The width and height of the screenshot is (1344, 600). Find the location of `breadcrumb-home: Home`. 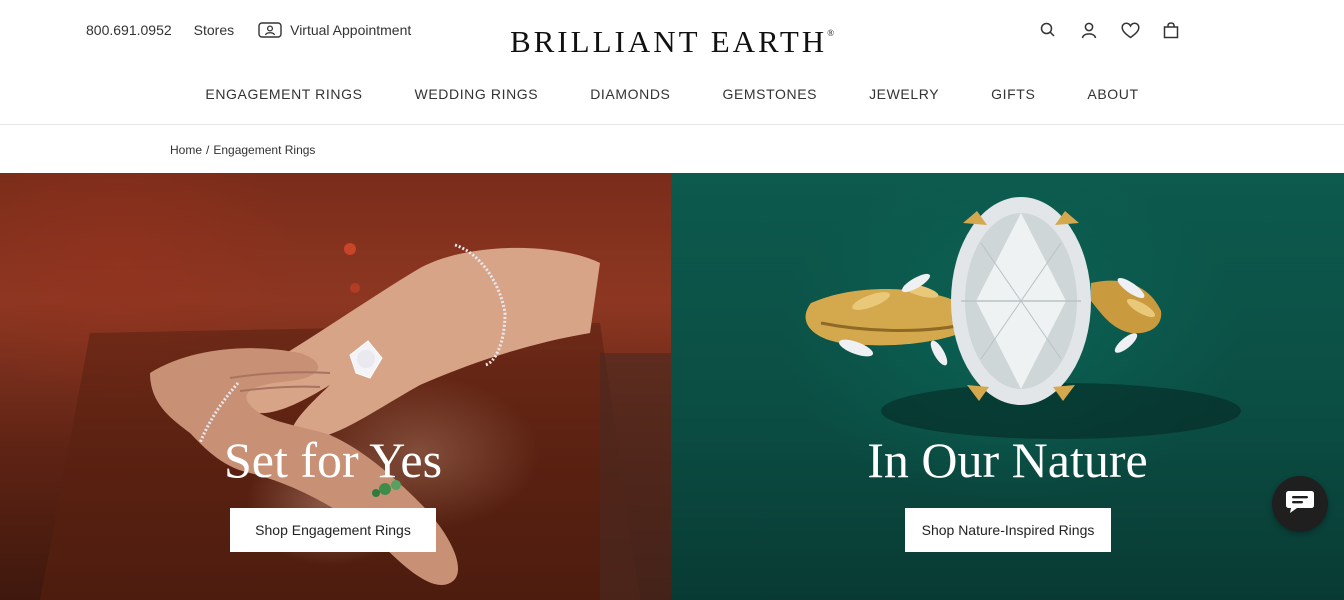

breadcrumb-home: Home is located at coordinates (186, 150).